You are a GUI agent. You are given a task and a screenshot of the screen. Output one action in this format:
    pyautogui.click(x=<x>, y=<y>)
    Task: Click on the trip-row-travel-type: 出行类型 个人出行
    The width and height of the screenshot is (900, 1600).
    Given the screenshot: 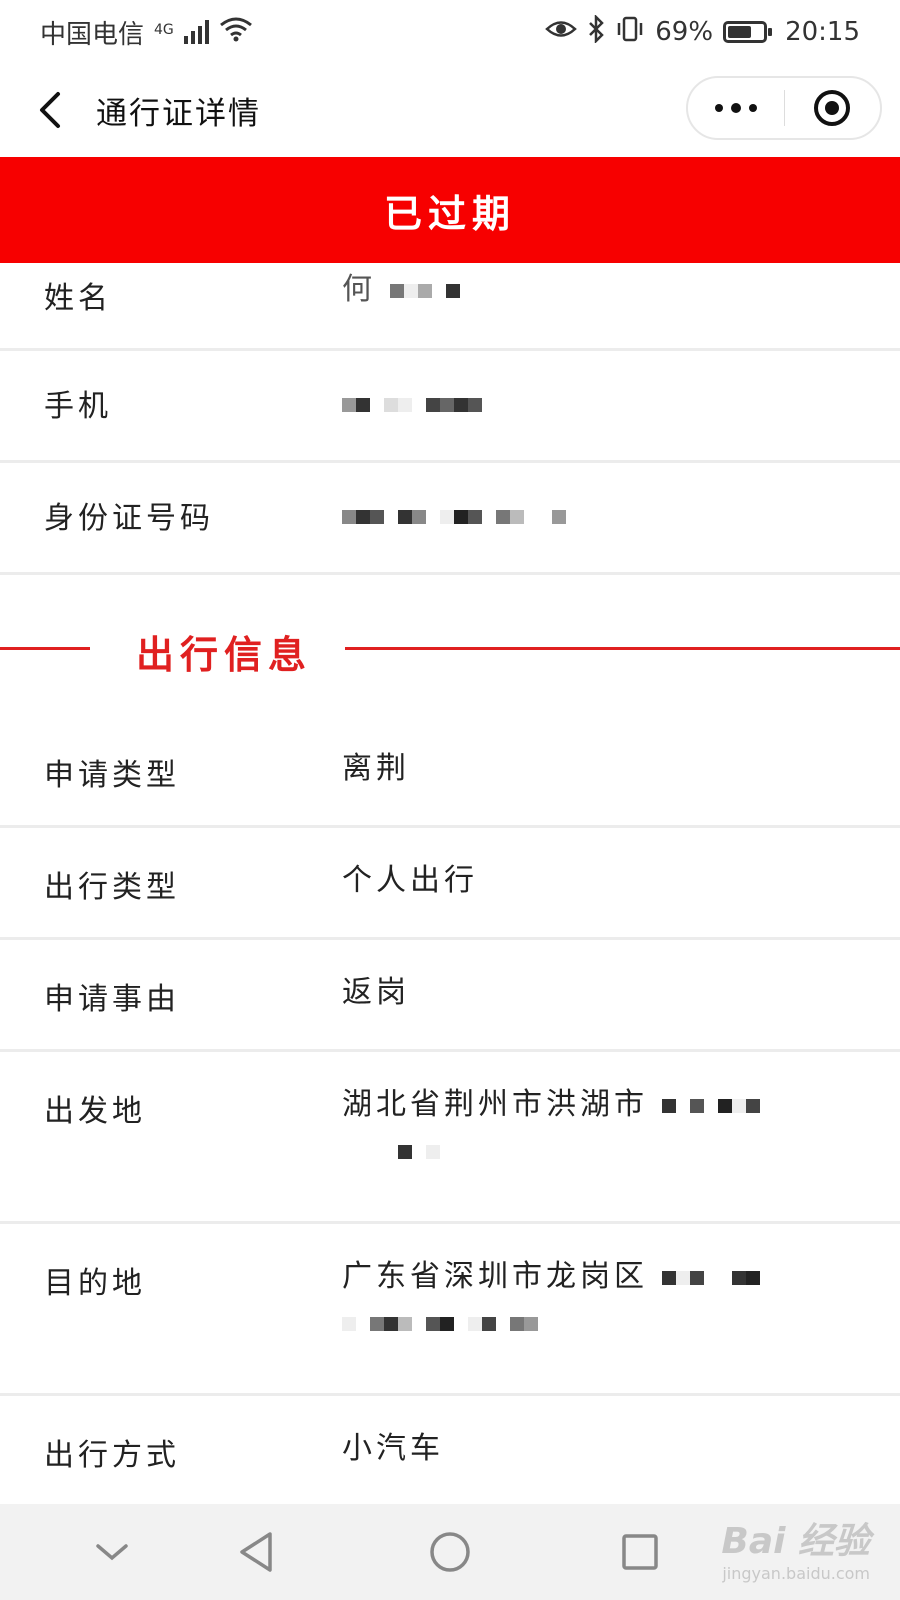 What is the action you would take?
    pyautogui.click(x=450, y=884)
    